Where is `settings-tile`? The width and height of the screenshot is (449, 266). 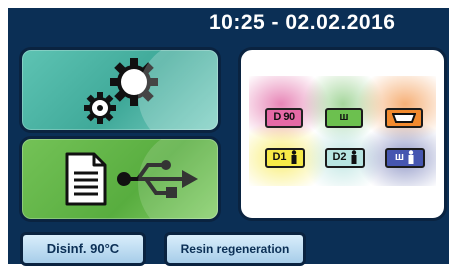
settings-tile is located at coordinates (120, 90).